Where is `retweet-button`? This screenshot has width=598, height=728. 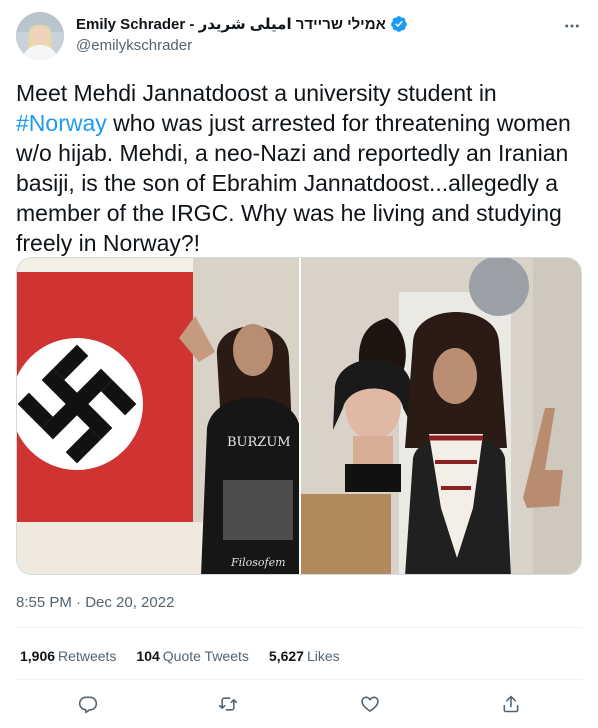
retweet-button is located at coordinates (228, 704).